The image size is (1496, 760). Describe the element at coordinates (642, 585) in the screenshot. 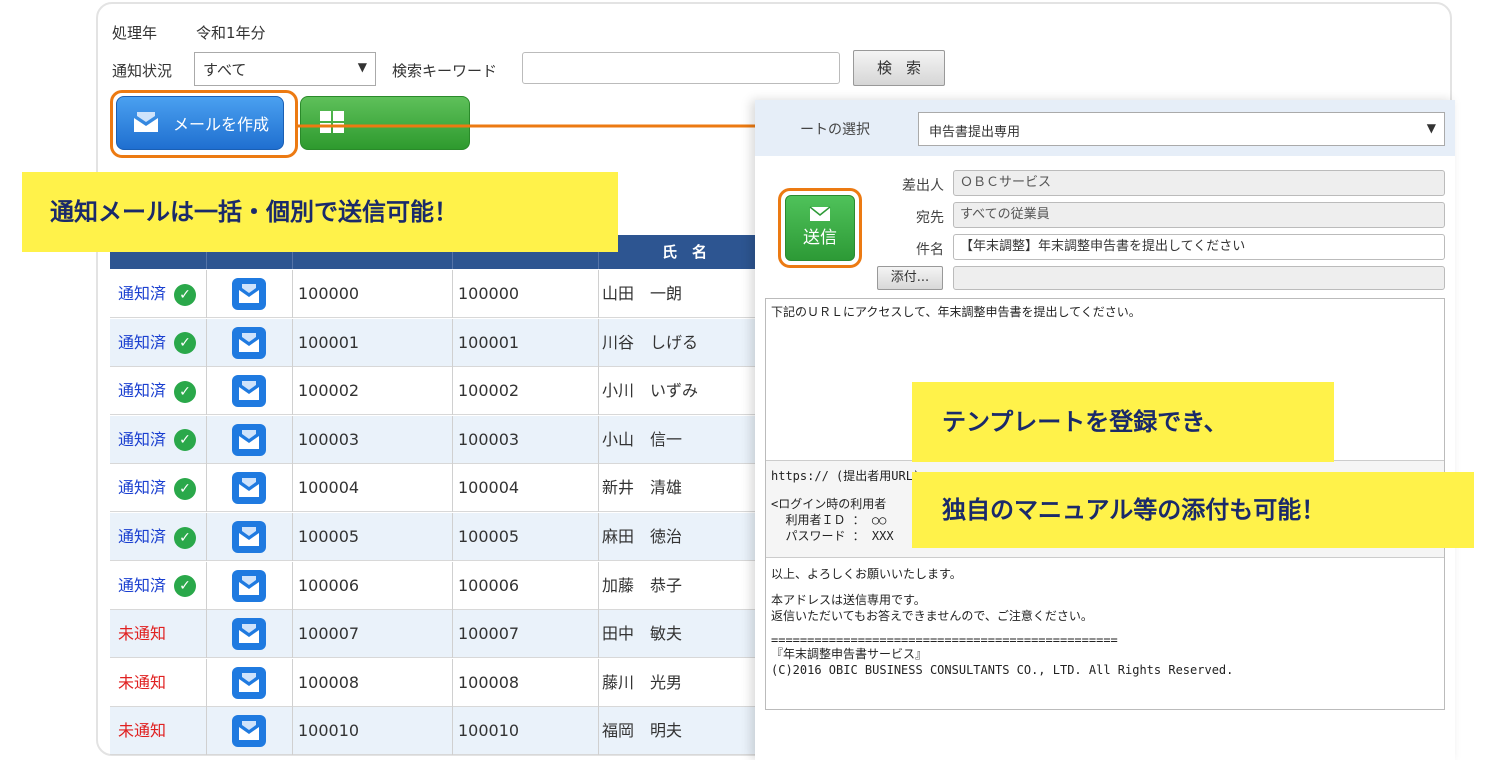

I see `name-cell: 加藤 恭子` at that location.